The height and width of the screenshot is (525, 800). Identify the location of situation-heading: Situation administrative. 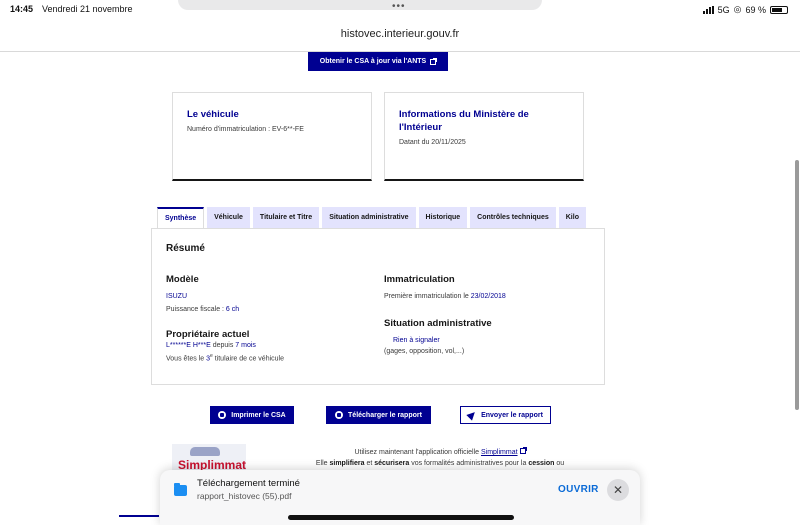
(438, 323).